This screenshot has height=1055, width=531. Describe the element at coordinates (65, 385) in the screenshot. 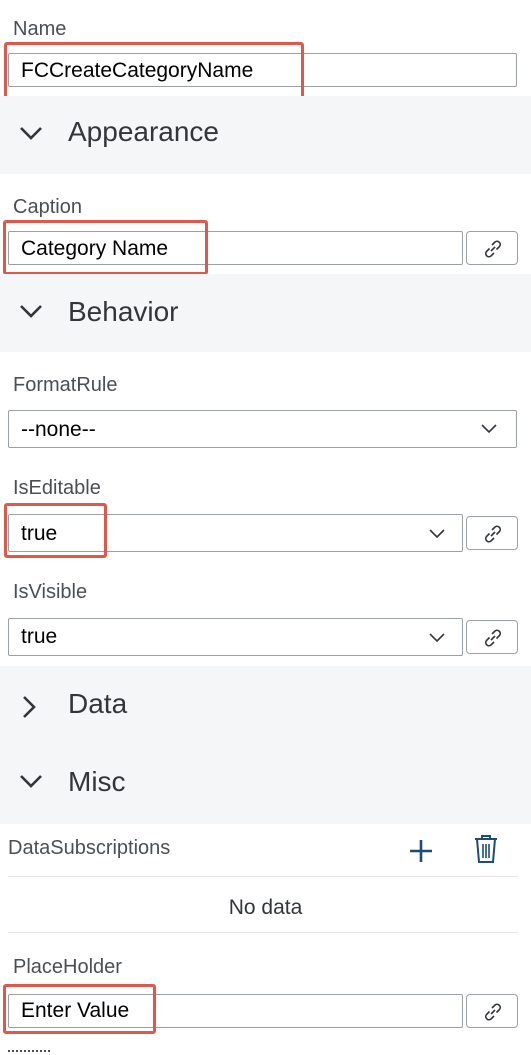

I see `formatrule-label: FormatRule` at that location.